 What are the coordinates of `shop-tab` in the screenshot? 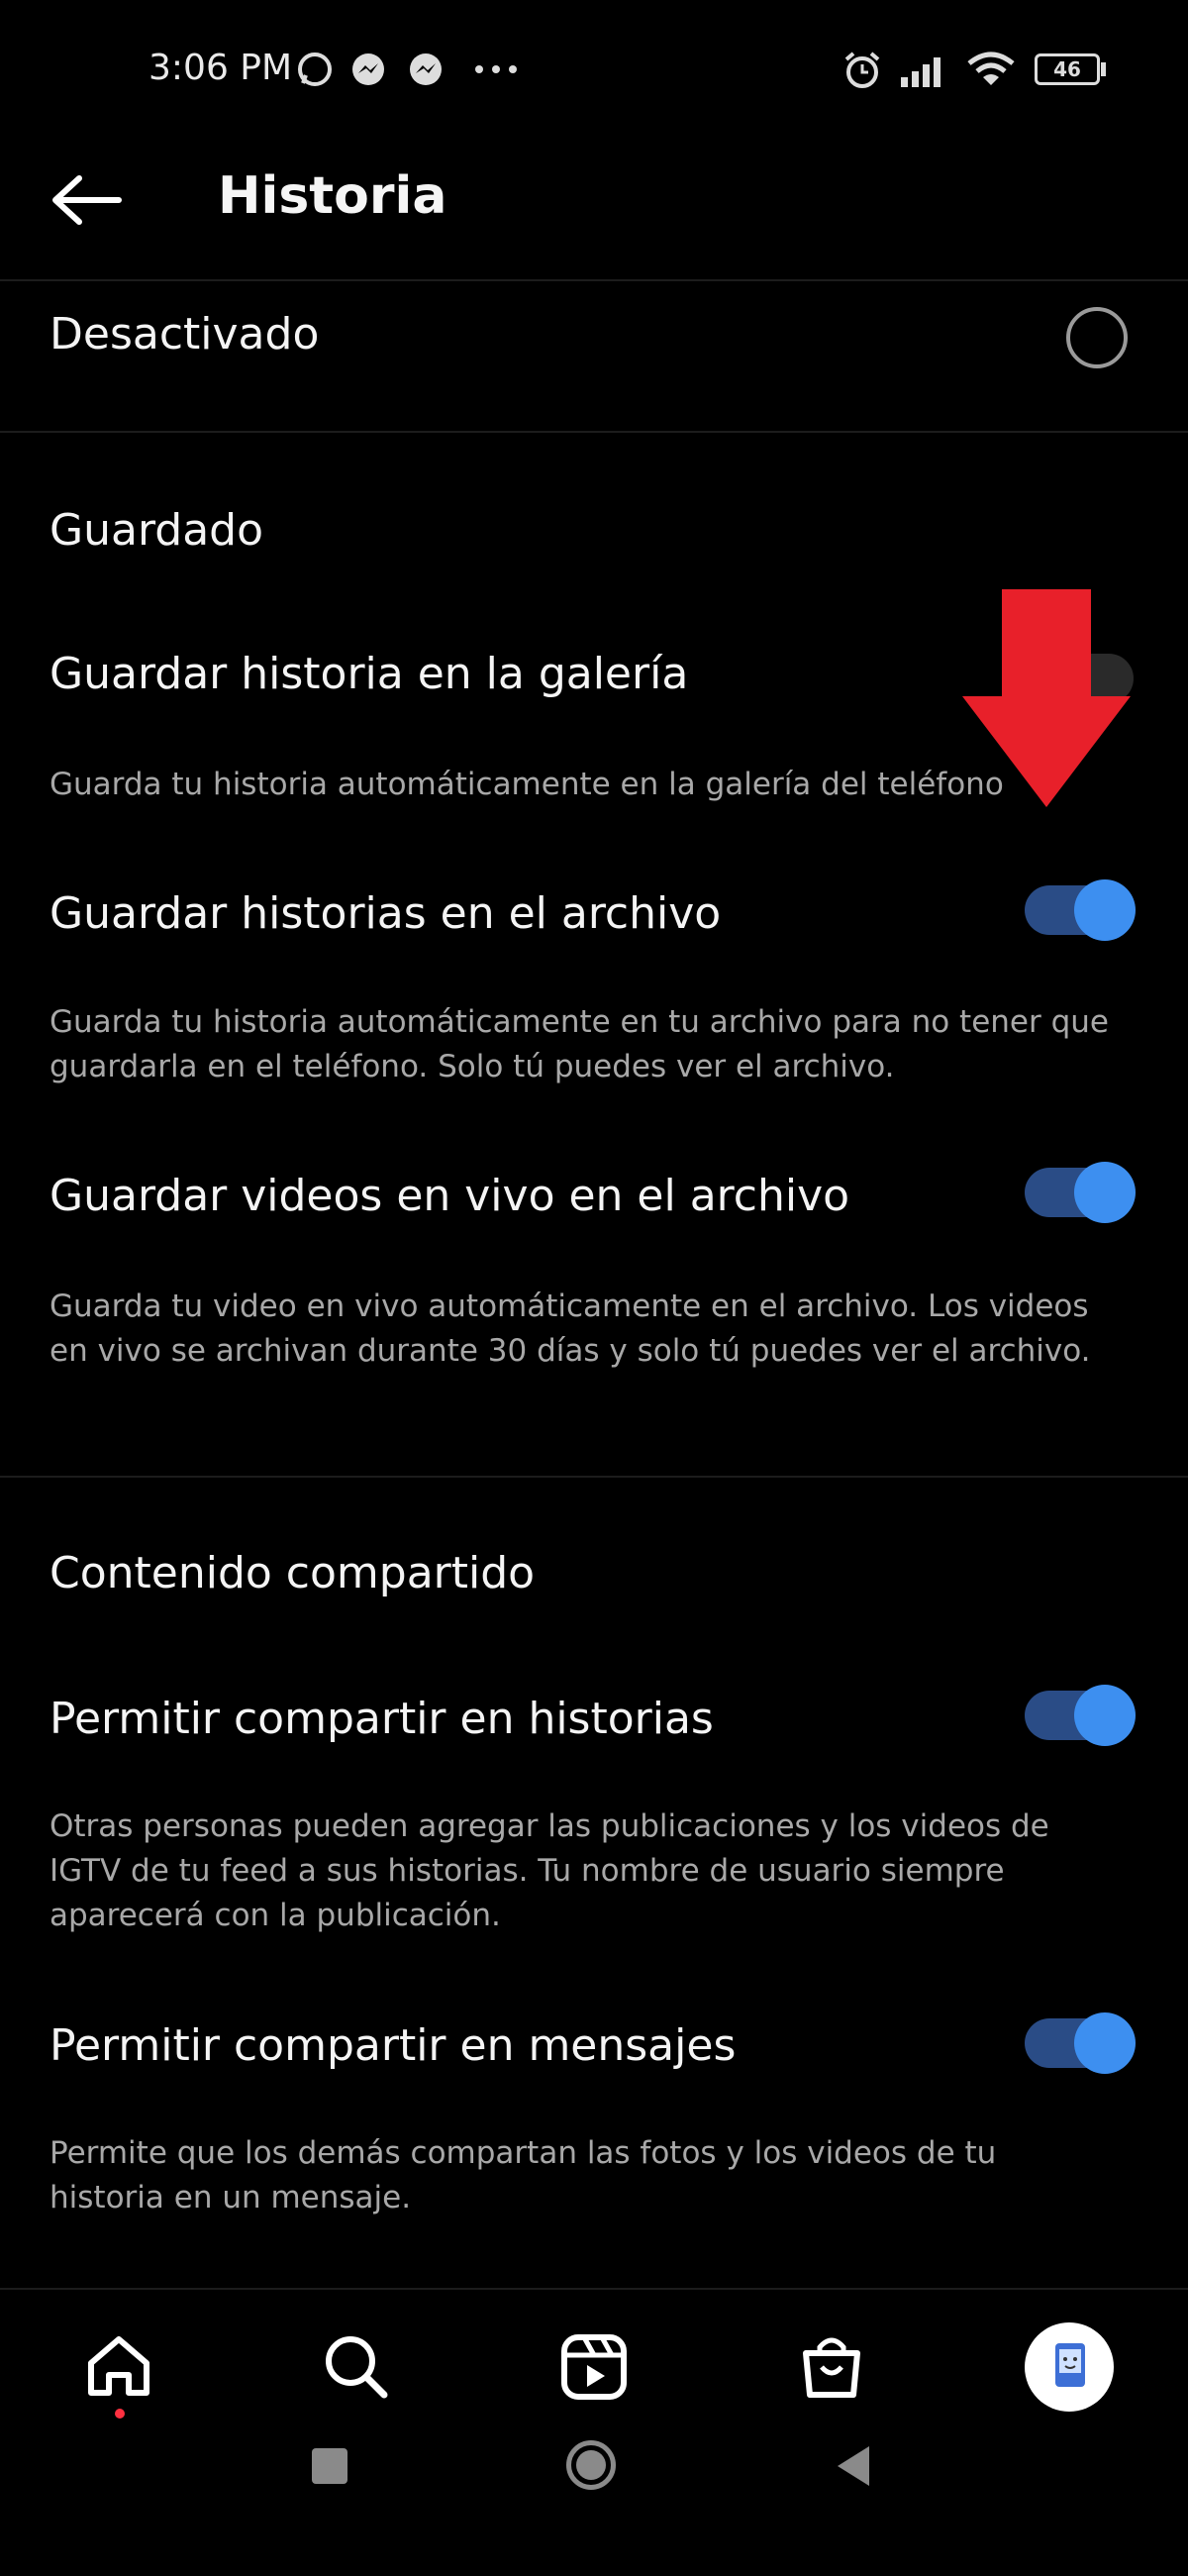 It's located at (831, 2367).